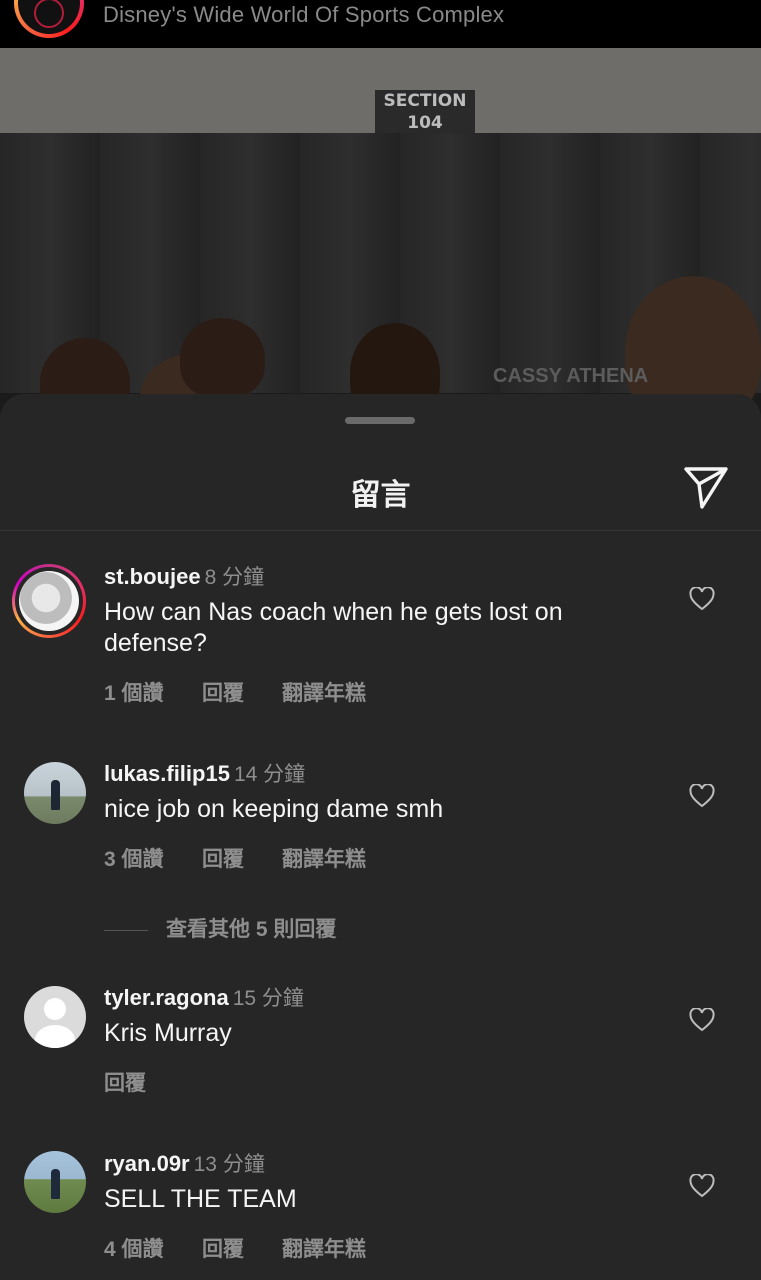 The width and height of the screenshot is (761, 1280). What do you see at coordinates (303, 15) in the screenshot?
I see `post-location: Disney's Wide World Of Sports Complex` at bounding box center [303, 15].